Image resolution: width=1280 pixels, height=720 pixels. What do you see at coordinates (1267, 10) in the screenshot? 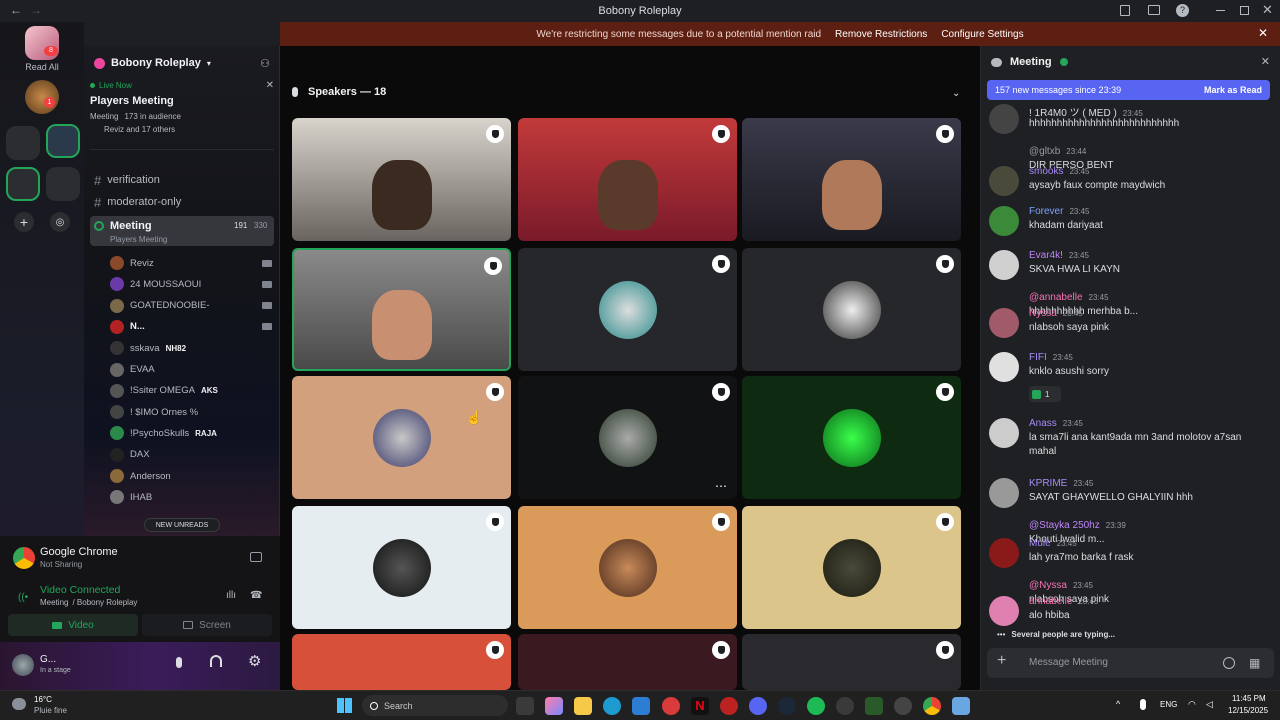
I see `close-window-icon: ✕` at bounding box center [1267, 10].